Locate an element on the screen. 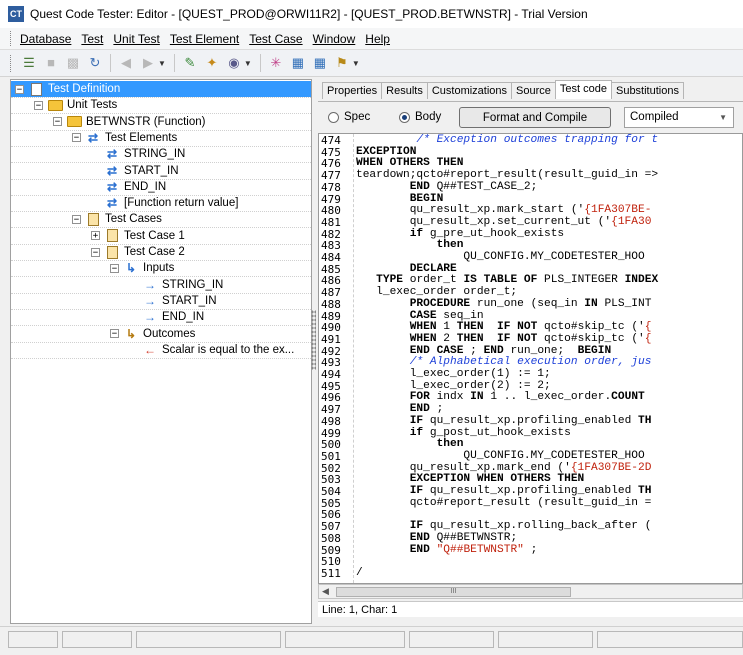 The image size is (743, 655). splitter-handle is located at coordinates (313, 340).